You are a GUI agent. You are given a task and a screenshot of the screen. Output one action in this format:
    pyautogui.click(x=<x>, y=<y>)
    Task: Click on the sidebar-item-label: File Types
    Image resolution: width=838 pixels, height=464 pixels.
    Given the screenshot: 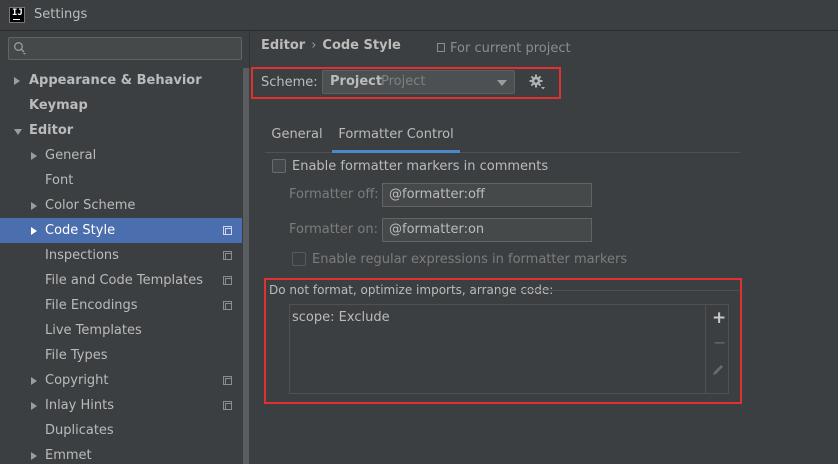 What is the action you would take?
    pyautogui.click(x=76, y=355)
    